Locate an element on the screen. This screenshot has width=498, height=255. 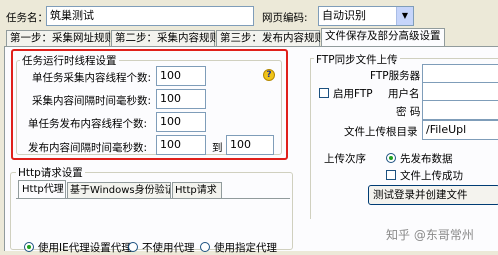
http-tab-windows-auth: 基于Windows身份验证 is located at coordinates (119, 190).